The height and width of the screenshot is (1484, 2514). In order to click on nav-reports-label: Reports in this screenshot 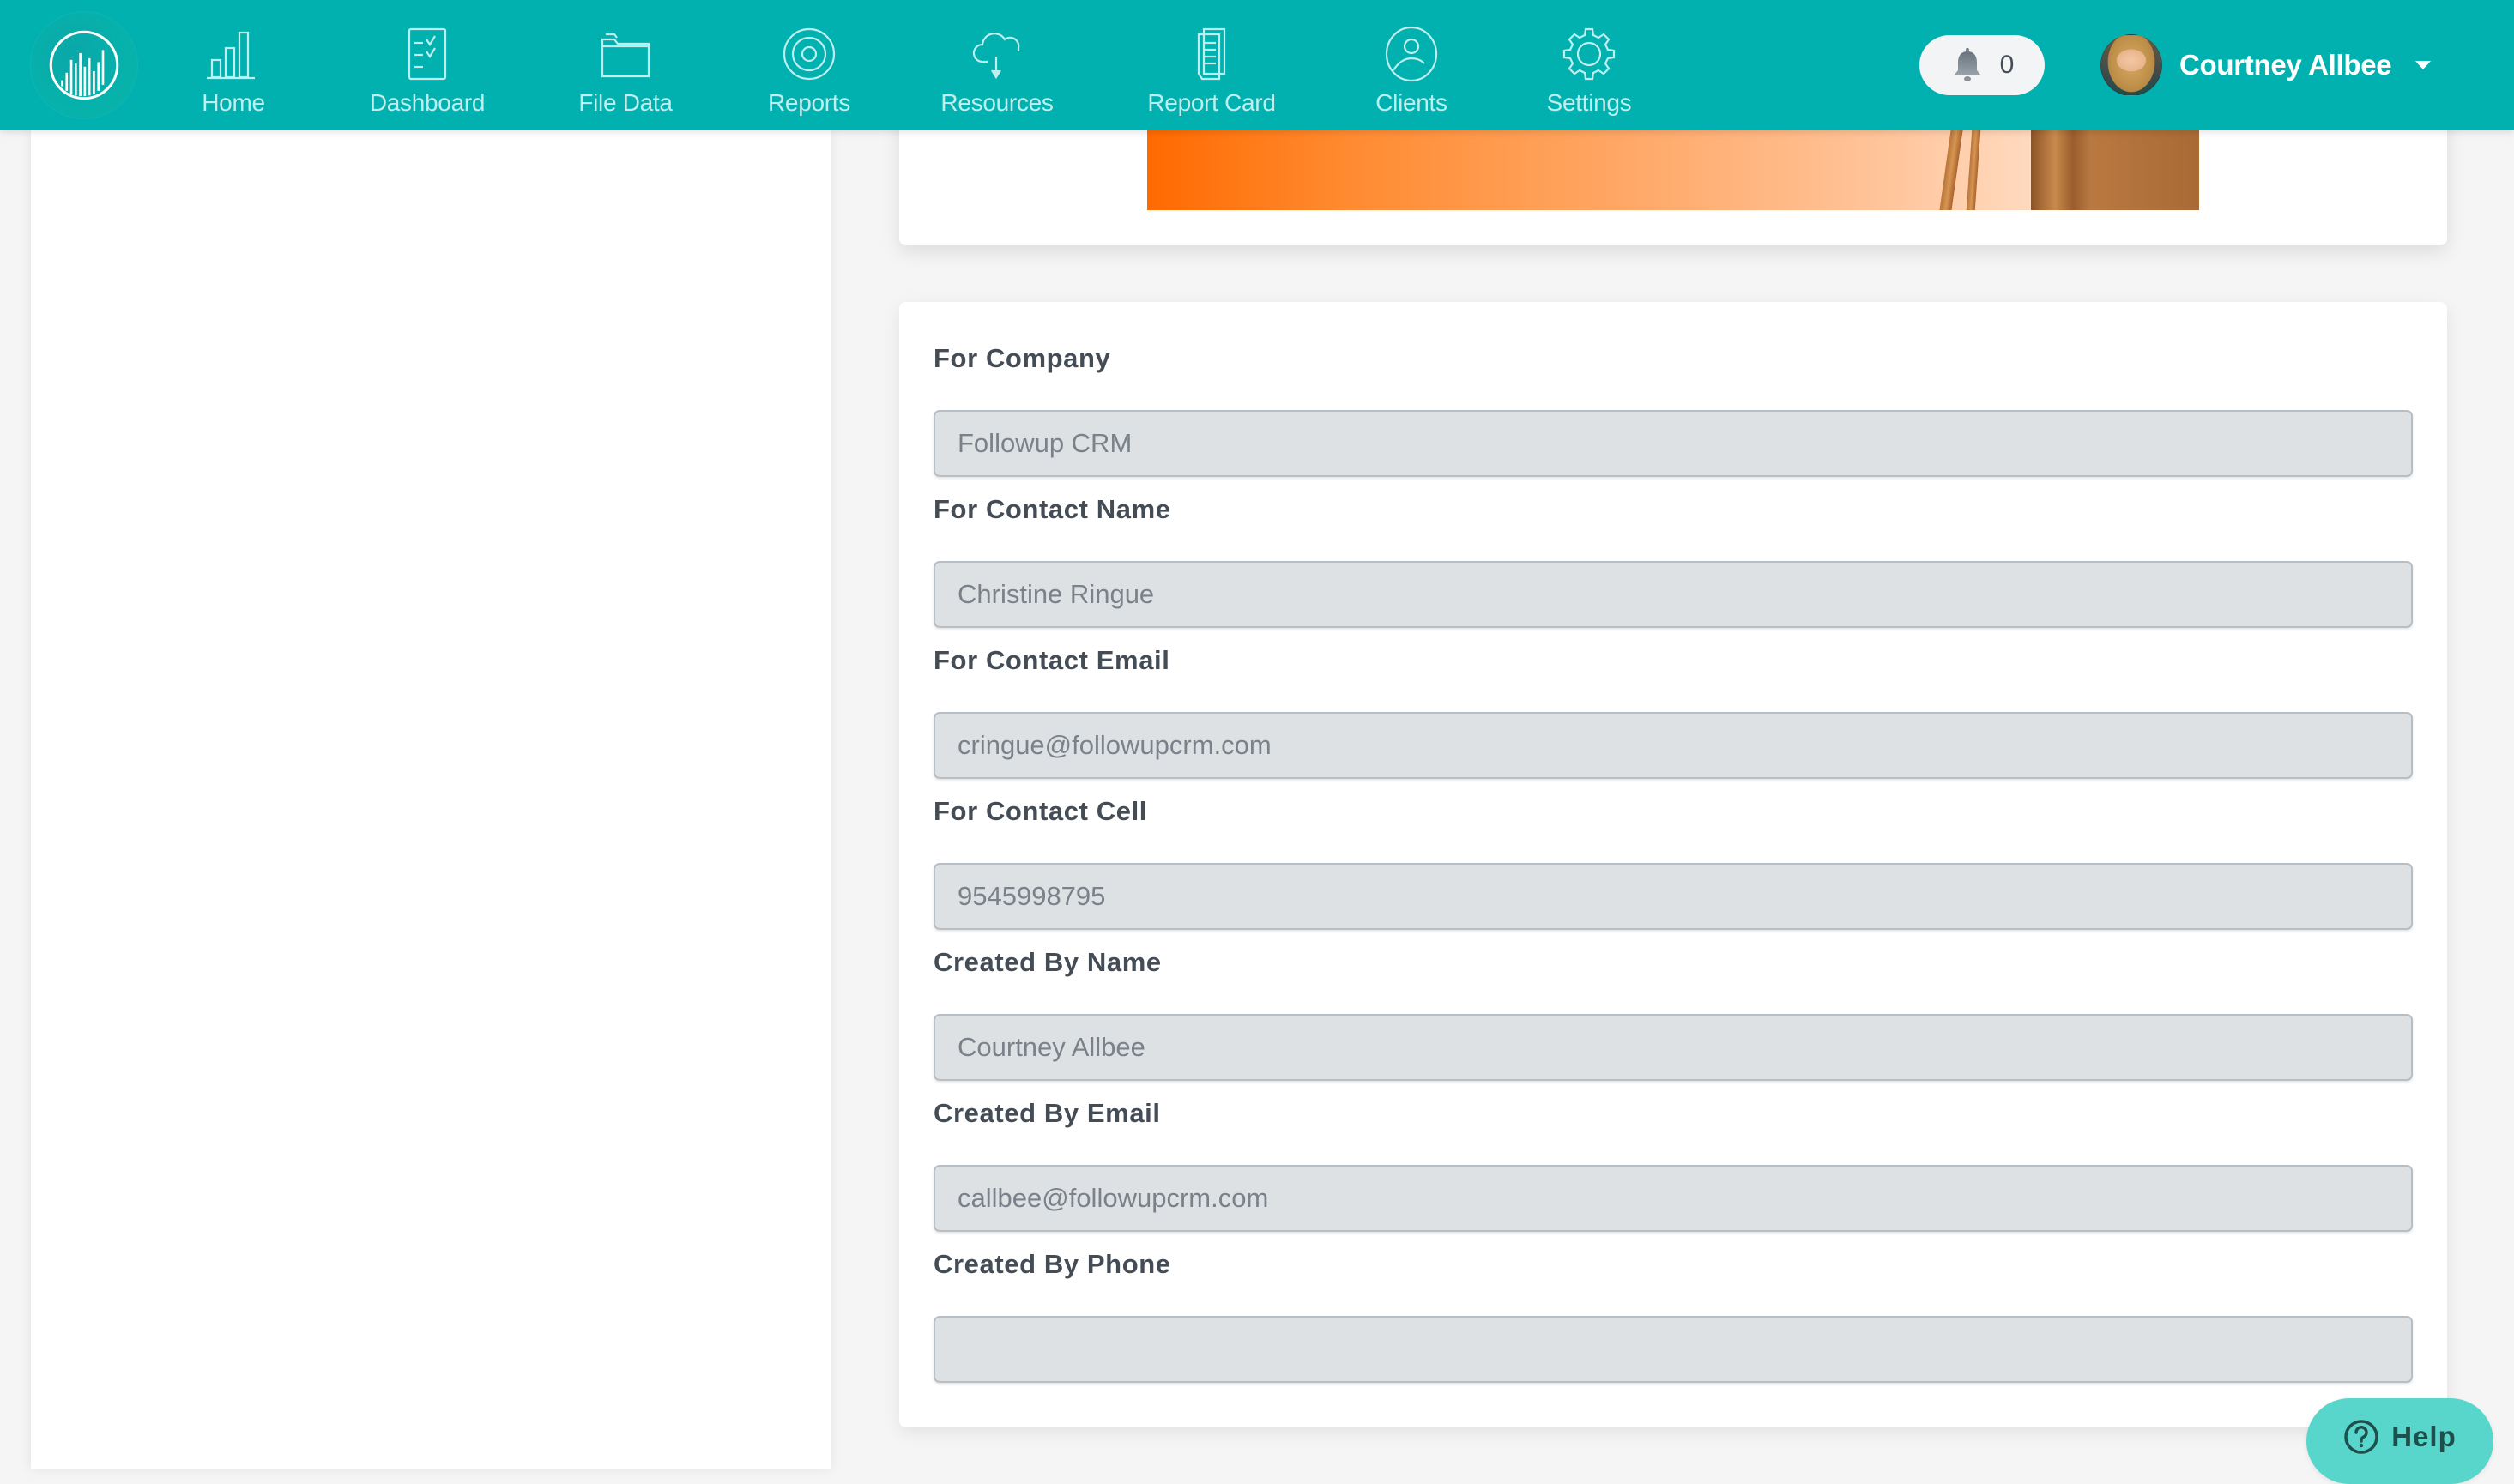, I will do `click(809, 102)`.